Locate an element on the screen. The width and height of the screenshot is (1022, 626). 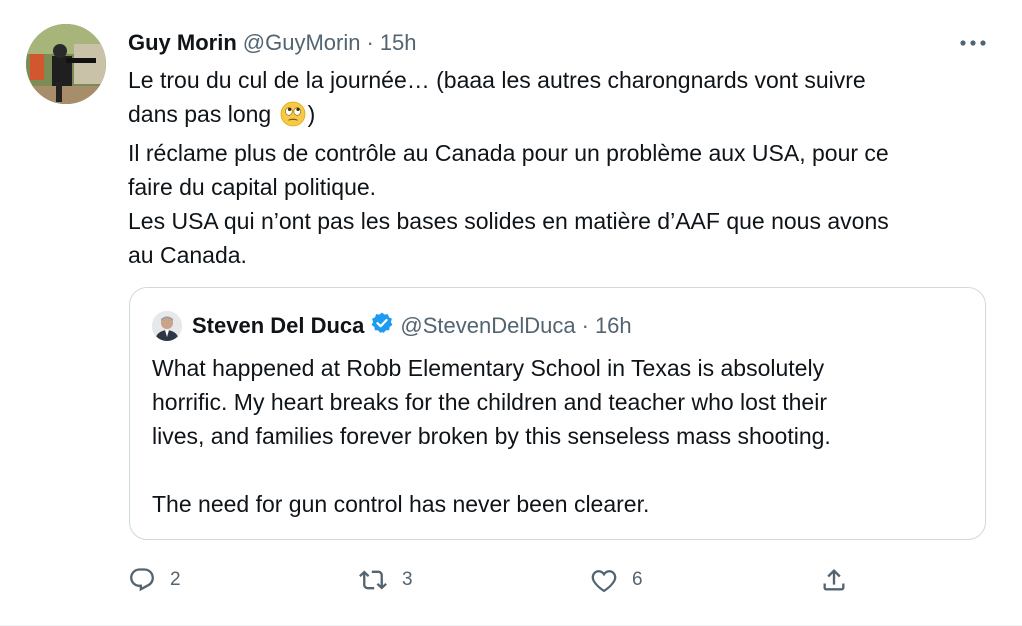
tweet-line-part: dans pas long is located at coordinates (200, 114).